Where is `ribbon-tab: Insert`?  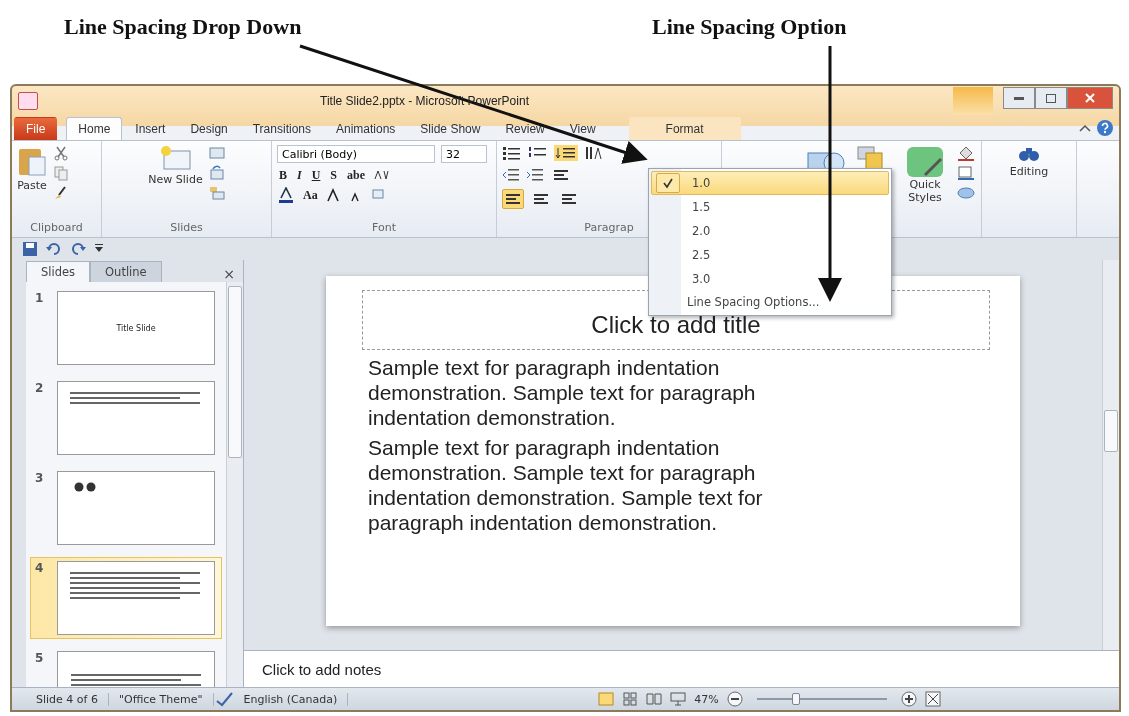 ribbon-tab: Insert is located at coordinates (150, 128).